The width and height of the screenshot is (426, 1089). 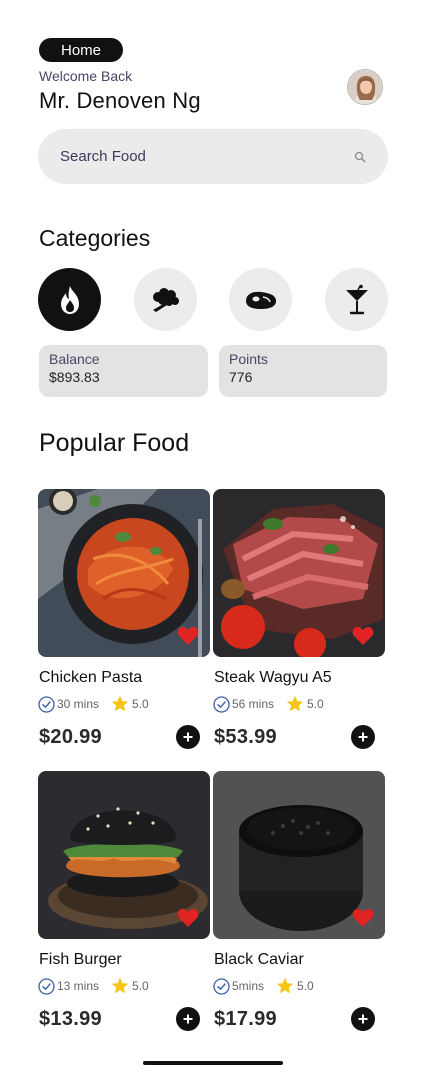 What do you see at coordinates (120, 100) in the screenshot?
I see `user-name: Mr. Denoven Ng` at bounding box center [120, 100].